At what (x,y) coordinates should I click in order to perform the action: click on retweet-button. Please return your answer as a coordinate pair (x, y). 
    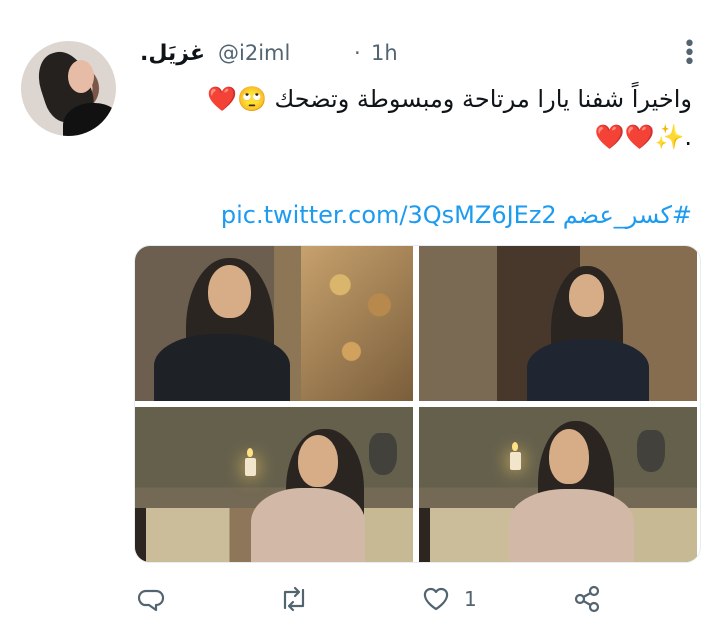
    Looking at the image, I should click on (294, 599).